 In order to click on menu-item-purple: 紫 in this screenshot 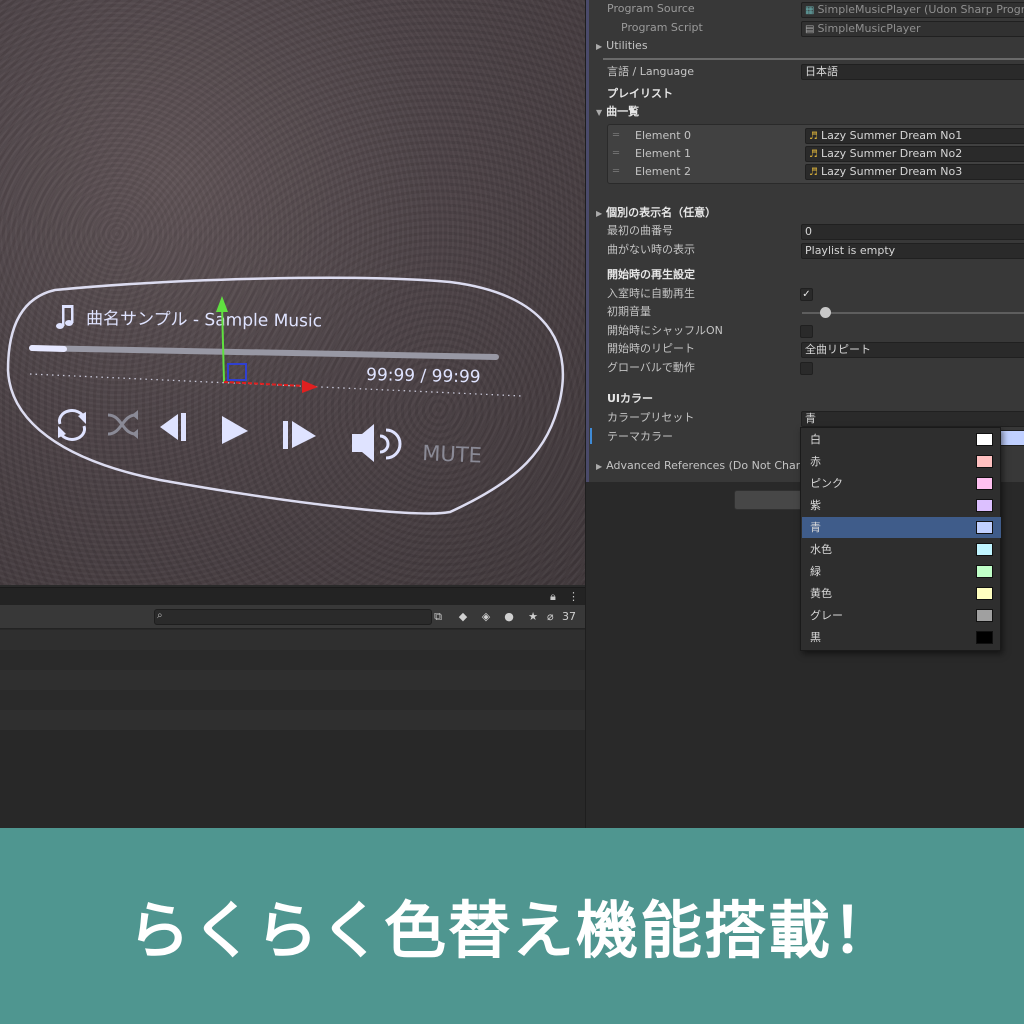, I will do `click(901, 505)`.